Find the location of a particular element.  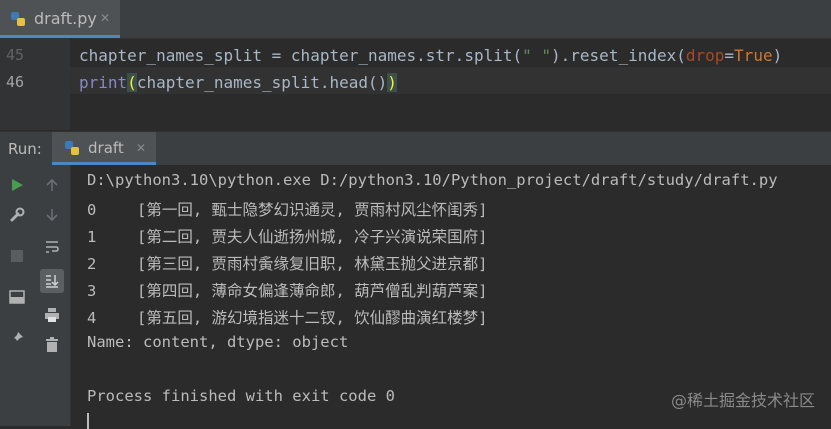

wrench-icon is located at coordinates (17, 215).